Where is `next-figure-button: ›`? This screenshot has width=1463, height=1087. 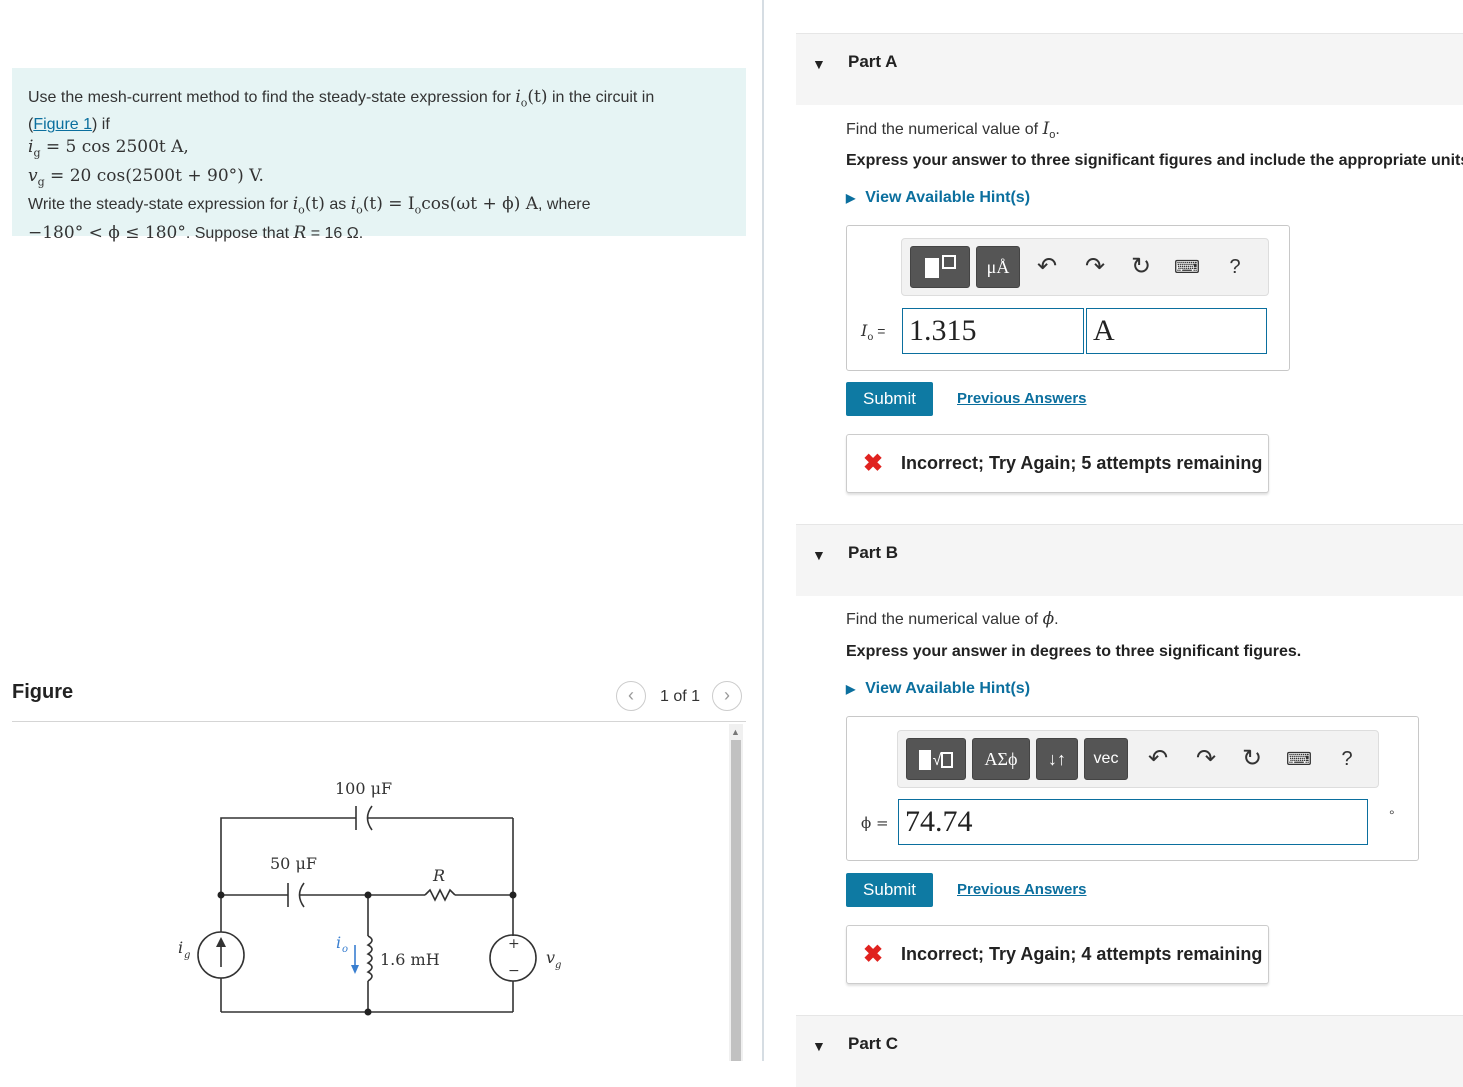 next-figure-button: › is located at coordinates (727, 696).